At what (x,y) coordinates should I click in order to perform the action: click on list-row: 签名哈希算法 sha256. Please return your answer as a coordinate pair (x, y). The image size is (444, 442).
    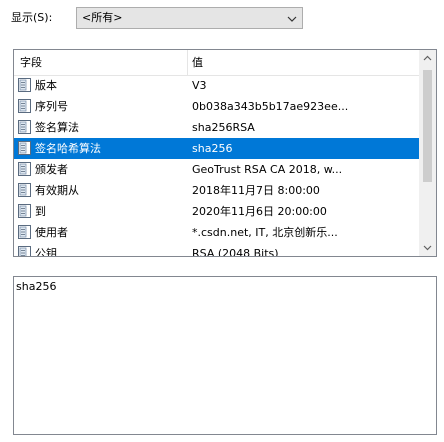
    Looking at the image, I should click on (217, 148).